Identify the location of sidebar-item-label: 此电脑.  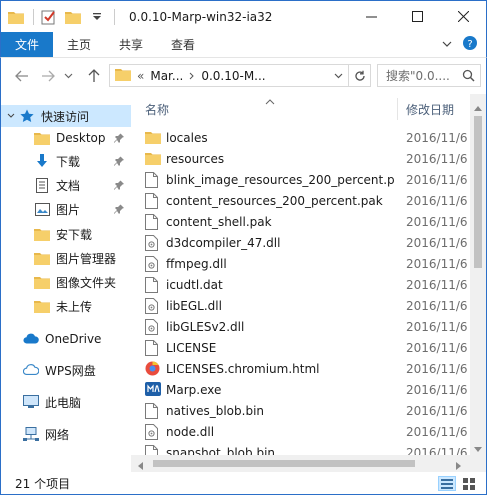
(63, 402).